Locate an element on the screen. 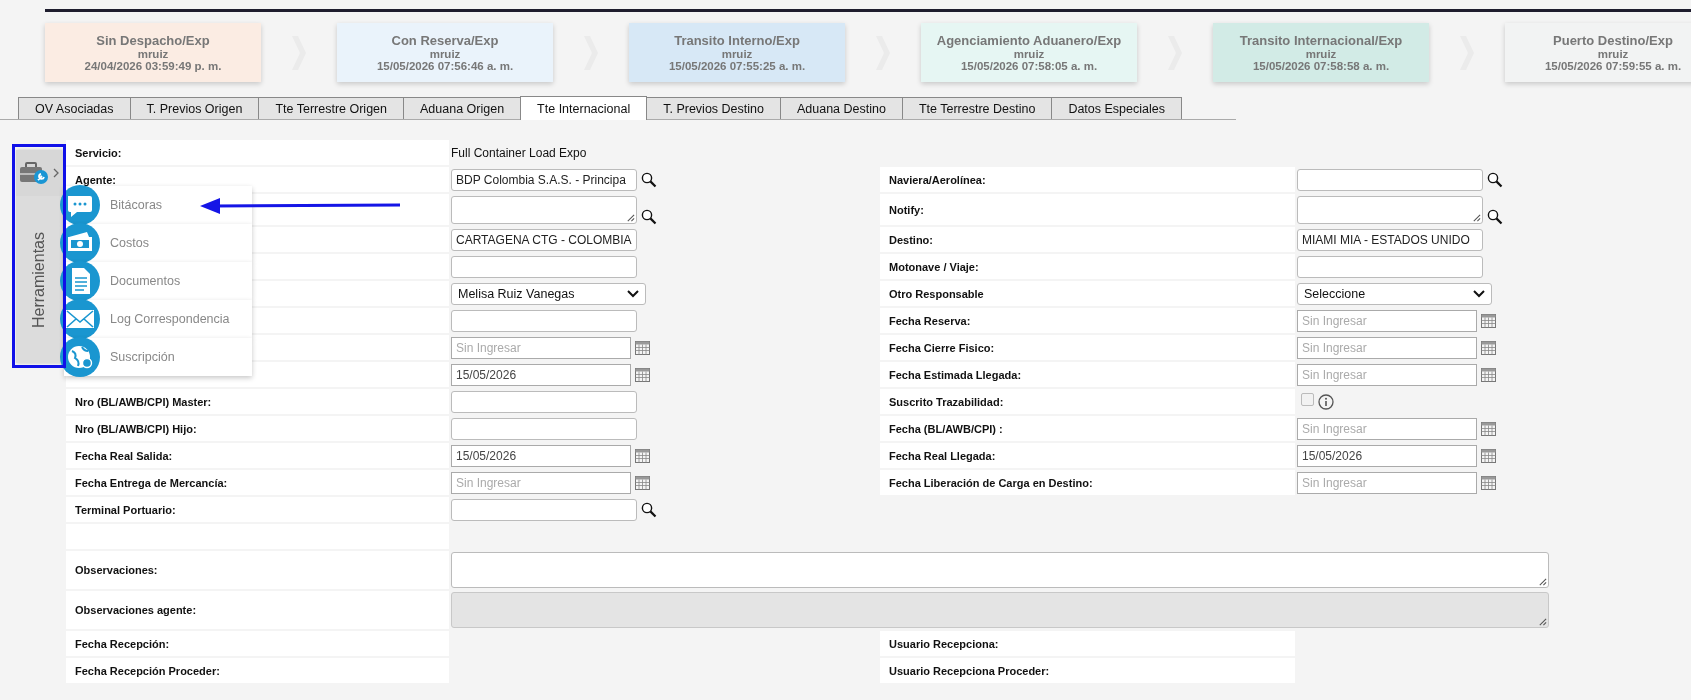  envelope-icon is located at coordinates (80, 319).